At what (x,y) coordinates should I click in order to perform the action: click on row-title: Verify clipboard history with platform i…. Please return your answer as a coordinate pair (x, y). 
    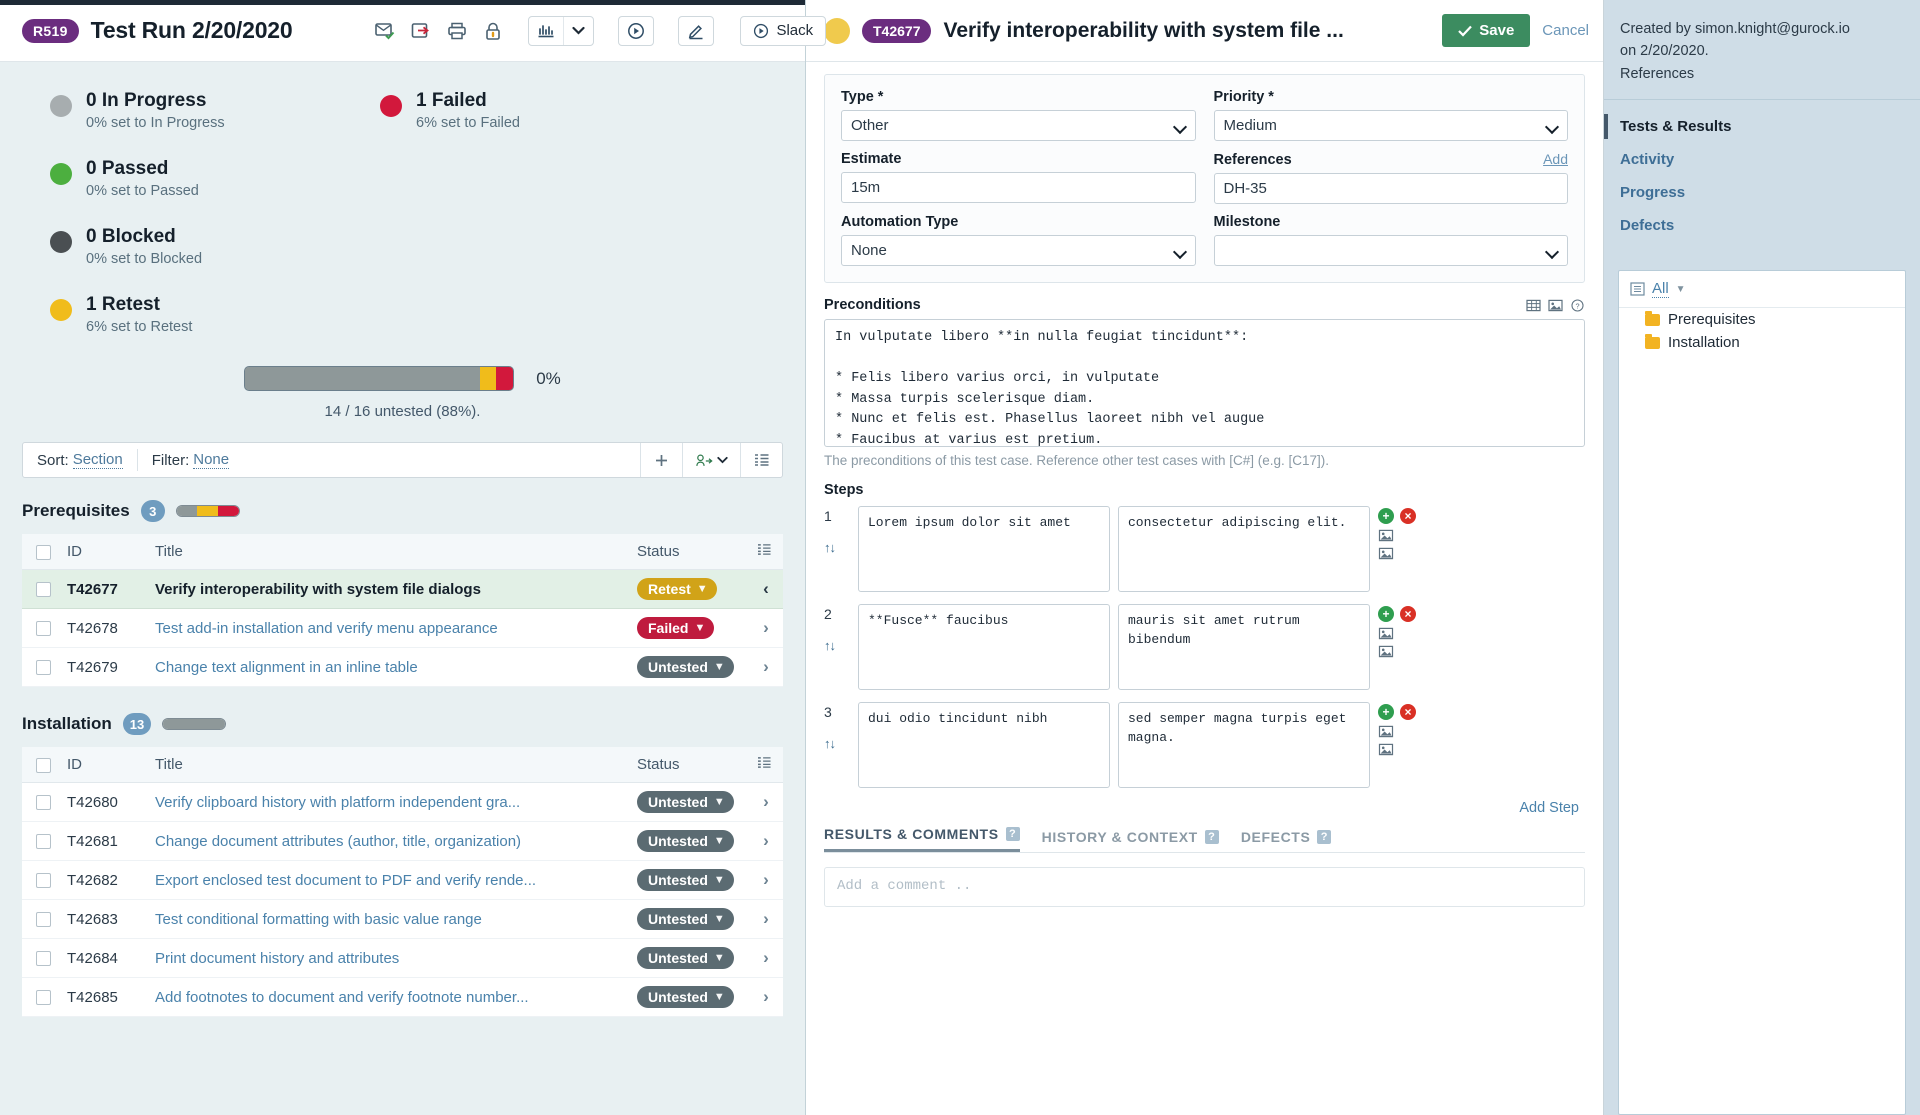
    Looking at the image, I should click on (388, 802).